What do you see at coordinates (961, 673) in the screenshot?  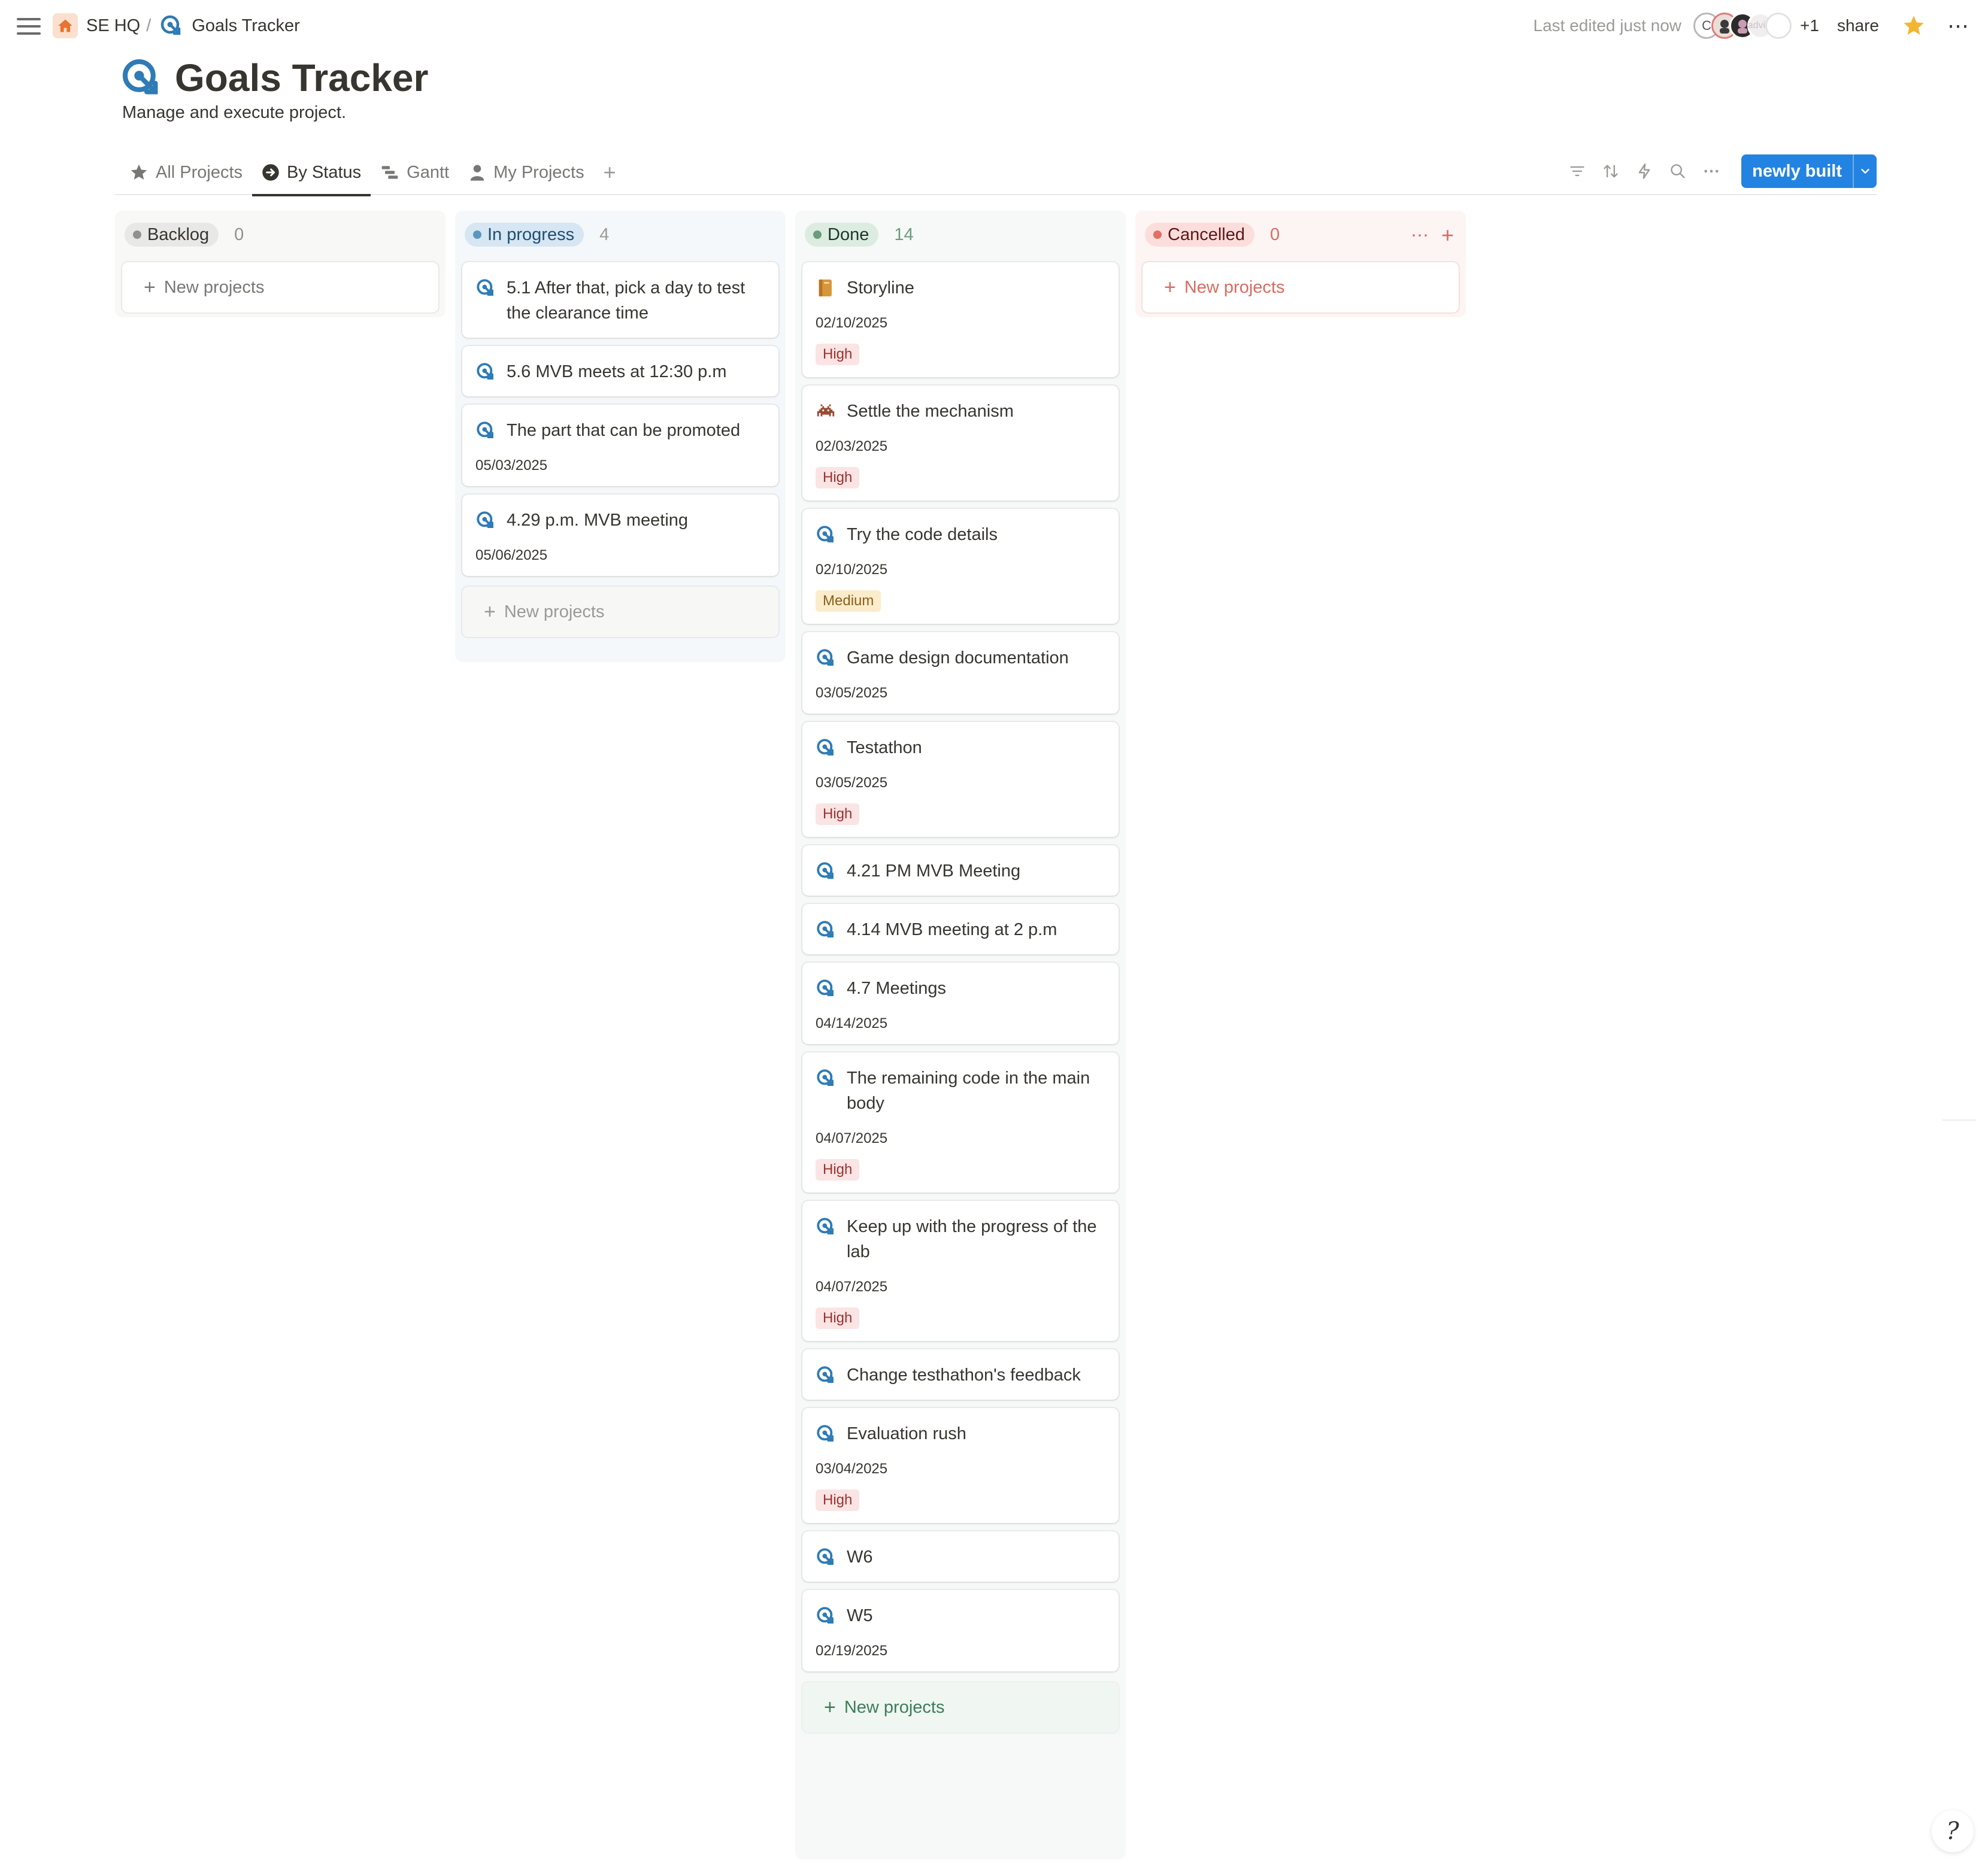 I see `project-card: Game design documentation 03/05/2025` at bounding box center [961, 673].